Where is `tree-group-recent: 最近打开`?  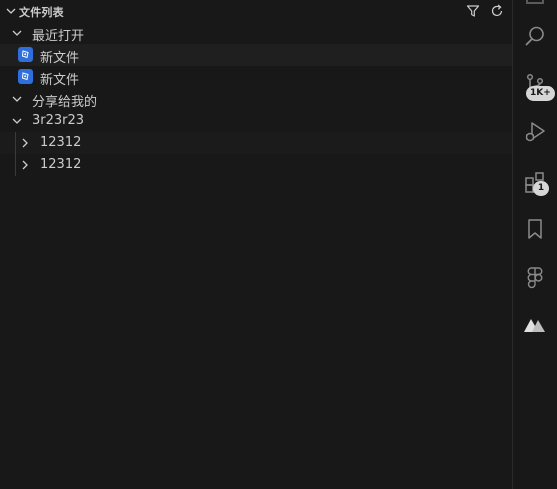 tree-group-recent: 最近打开 is located at coordinates (256, 33).